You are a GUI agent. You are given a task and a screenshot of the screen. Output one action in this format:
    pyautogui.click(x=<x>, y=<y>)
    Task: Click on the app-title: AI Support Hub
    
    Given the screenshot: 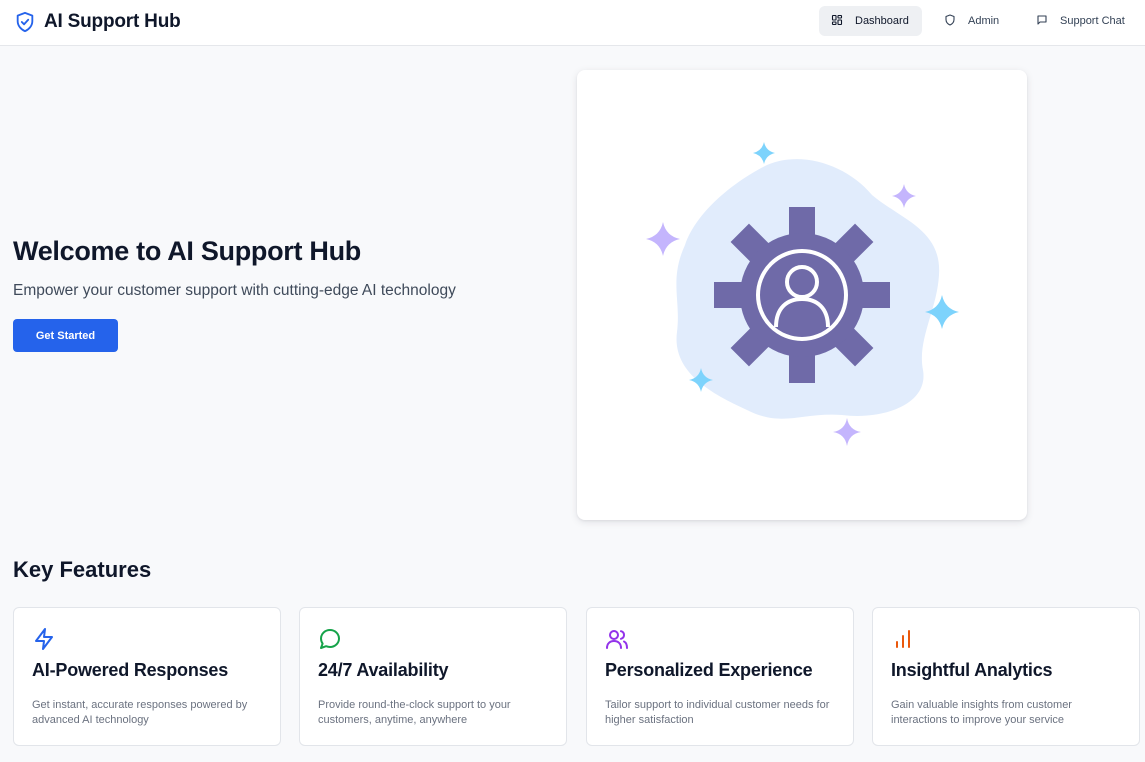 What is the action you would take?
    pyautogui.click(x=112, y=21)
    